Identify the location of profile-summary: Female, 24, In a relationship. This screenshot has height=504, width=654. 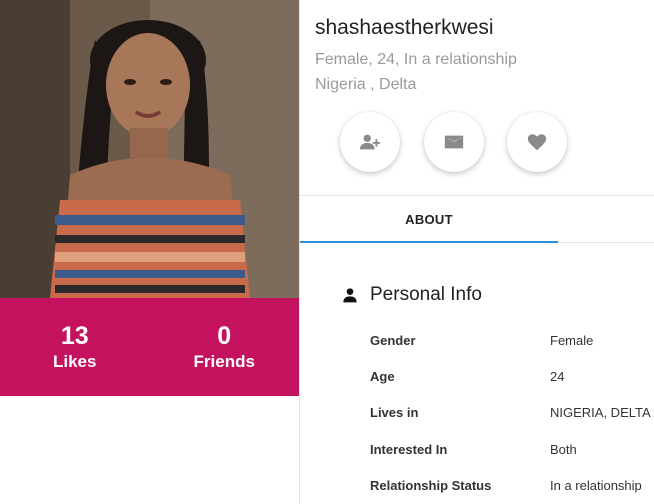
(416, 59).